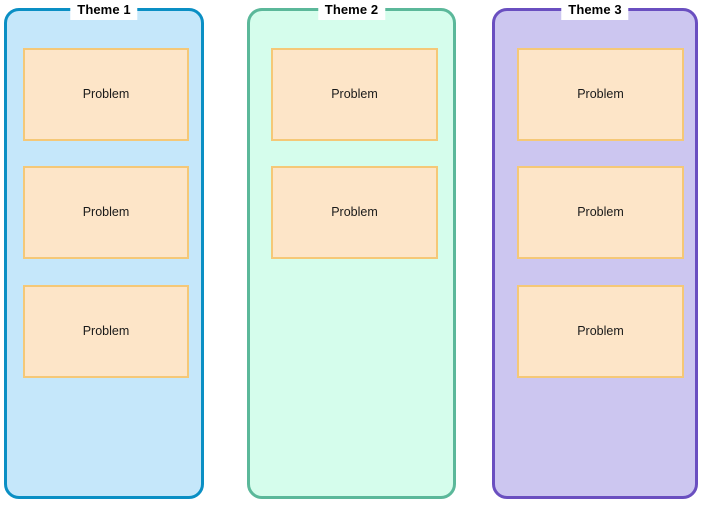 The height and width of the screenshot is (505, 701). Describe the element at coordinates (104, 10) in the screenshot. I see `theme-group-title-1: Theme 1` at that location.